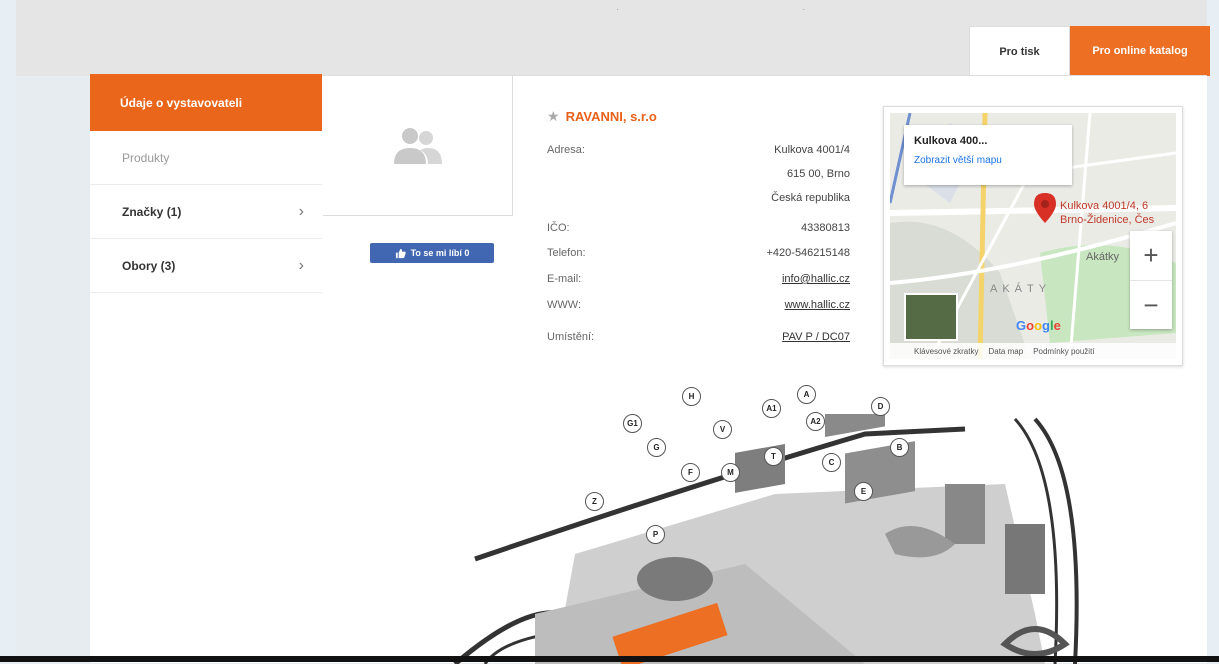 This screenshot has width=1219, height=664. What do you see at coordinates (1045, 208) in the screenshot?
I see `map-pin-icon` at bounding box center [1045, 208].